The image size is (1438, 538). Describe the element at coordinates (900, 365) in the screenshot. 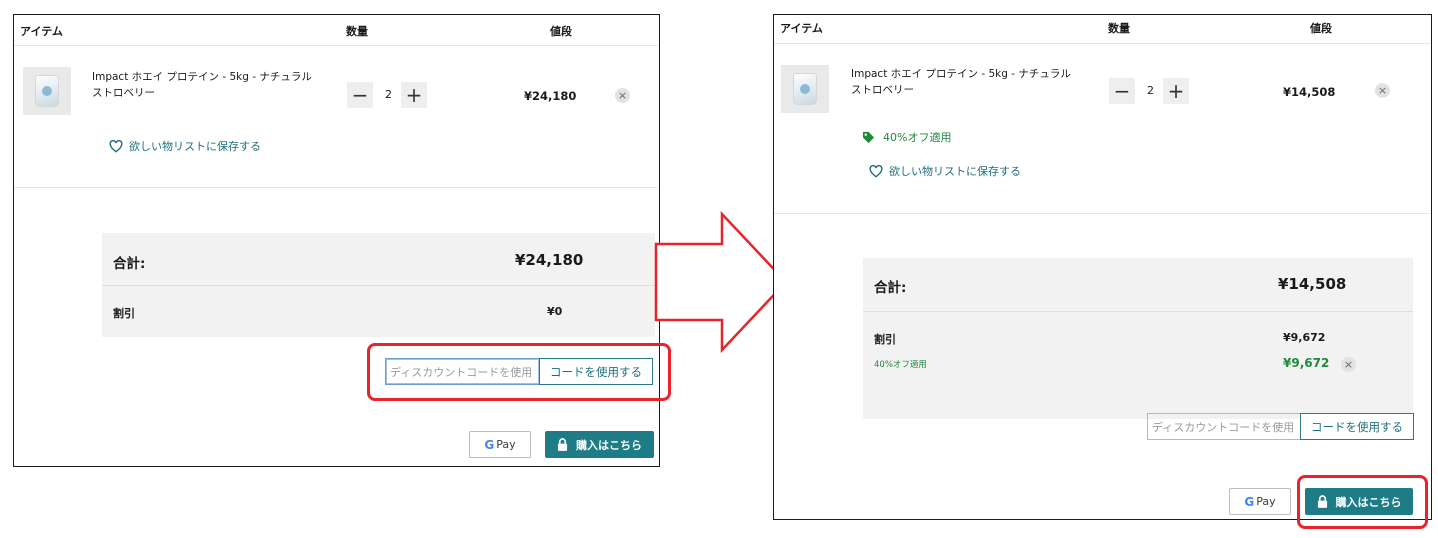

I see `discount-detail-label: 40%オフ適用` at that location.